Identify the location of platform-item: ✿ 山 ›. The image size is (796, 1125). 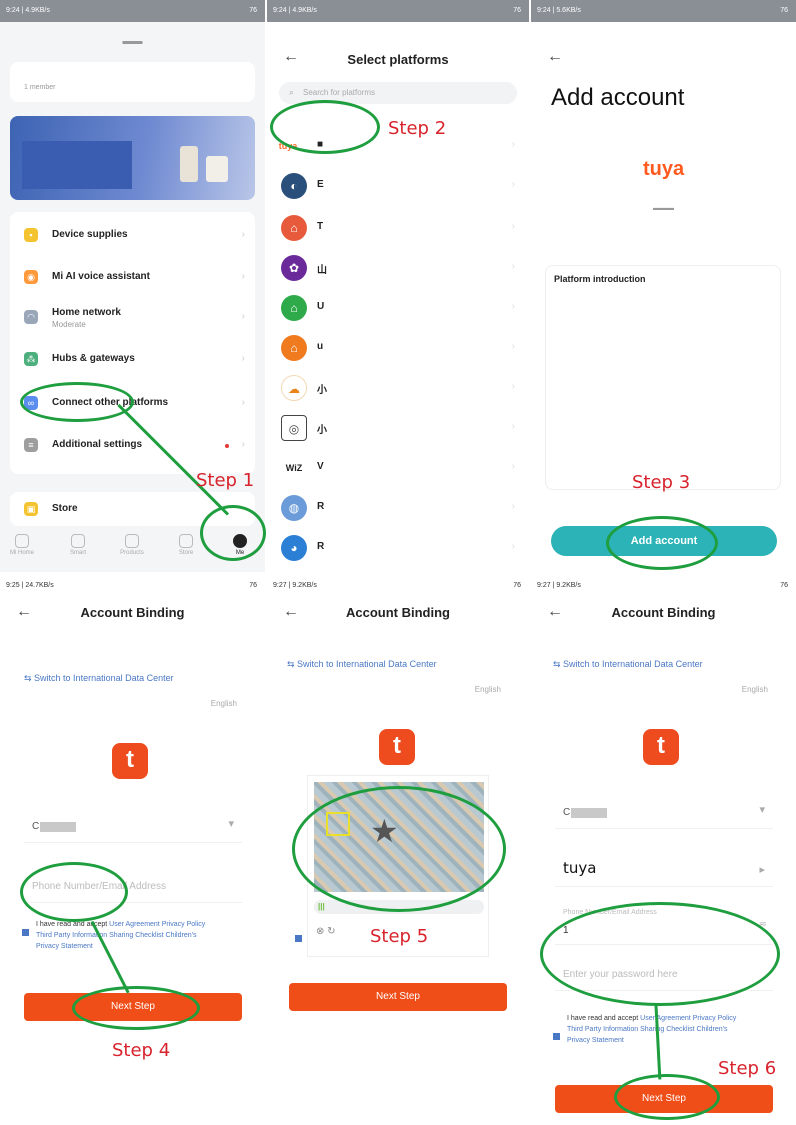
(398, 267).